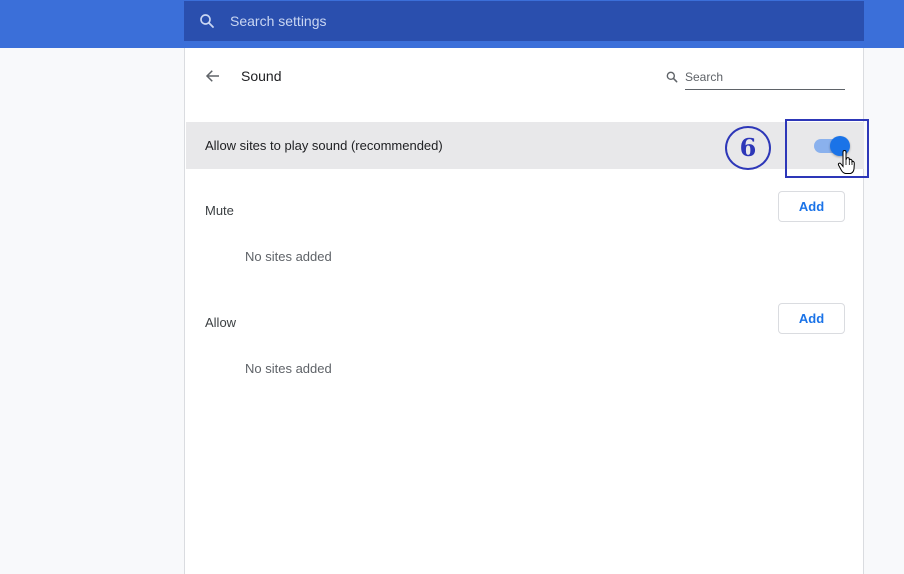 The width and height of the screenshot is (904, 574). I want to click on top-header: Search settings, so click(452, 24).